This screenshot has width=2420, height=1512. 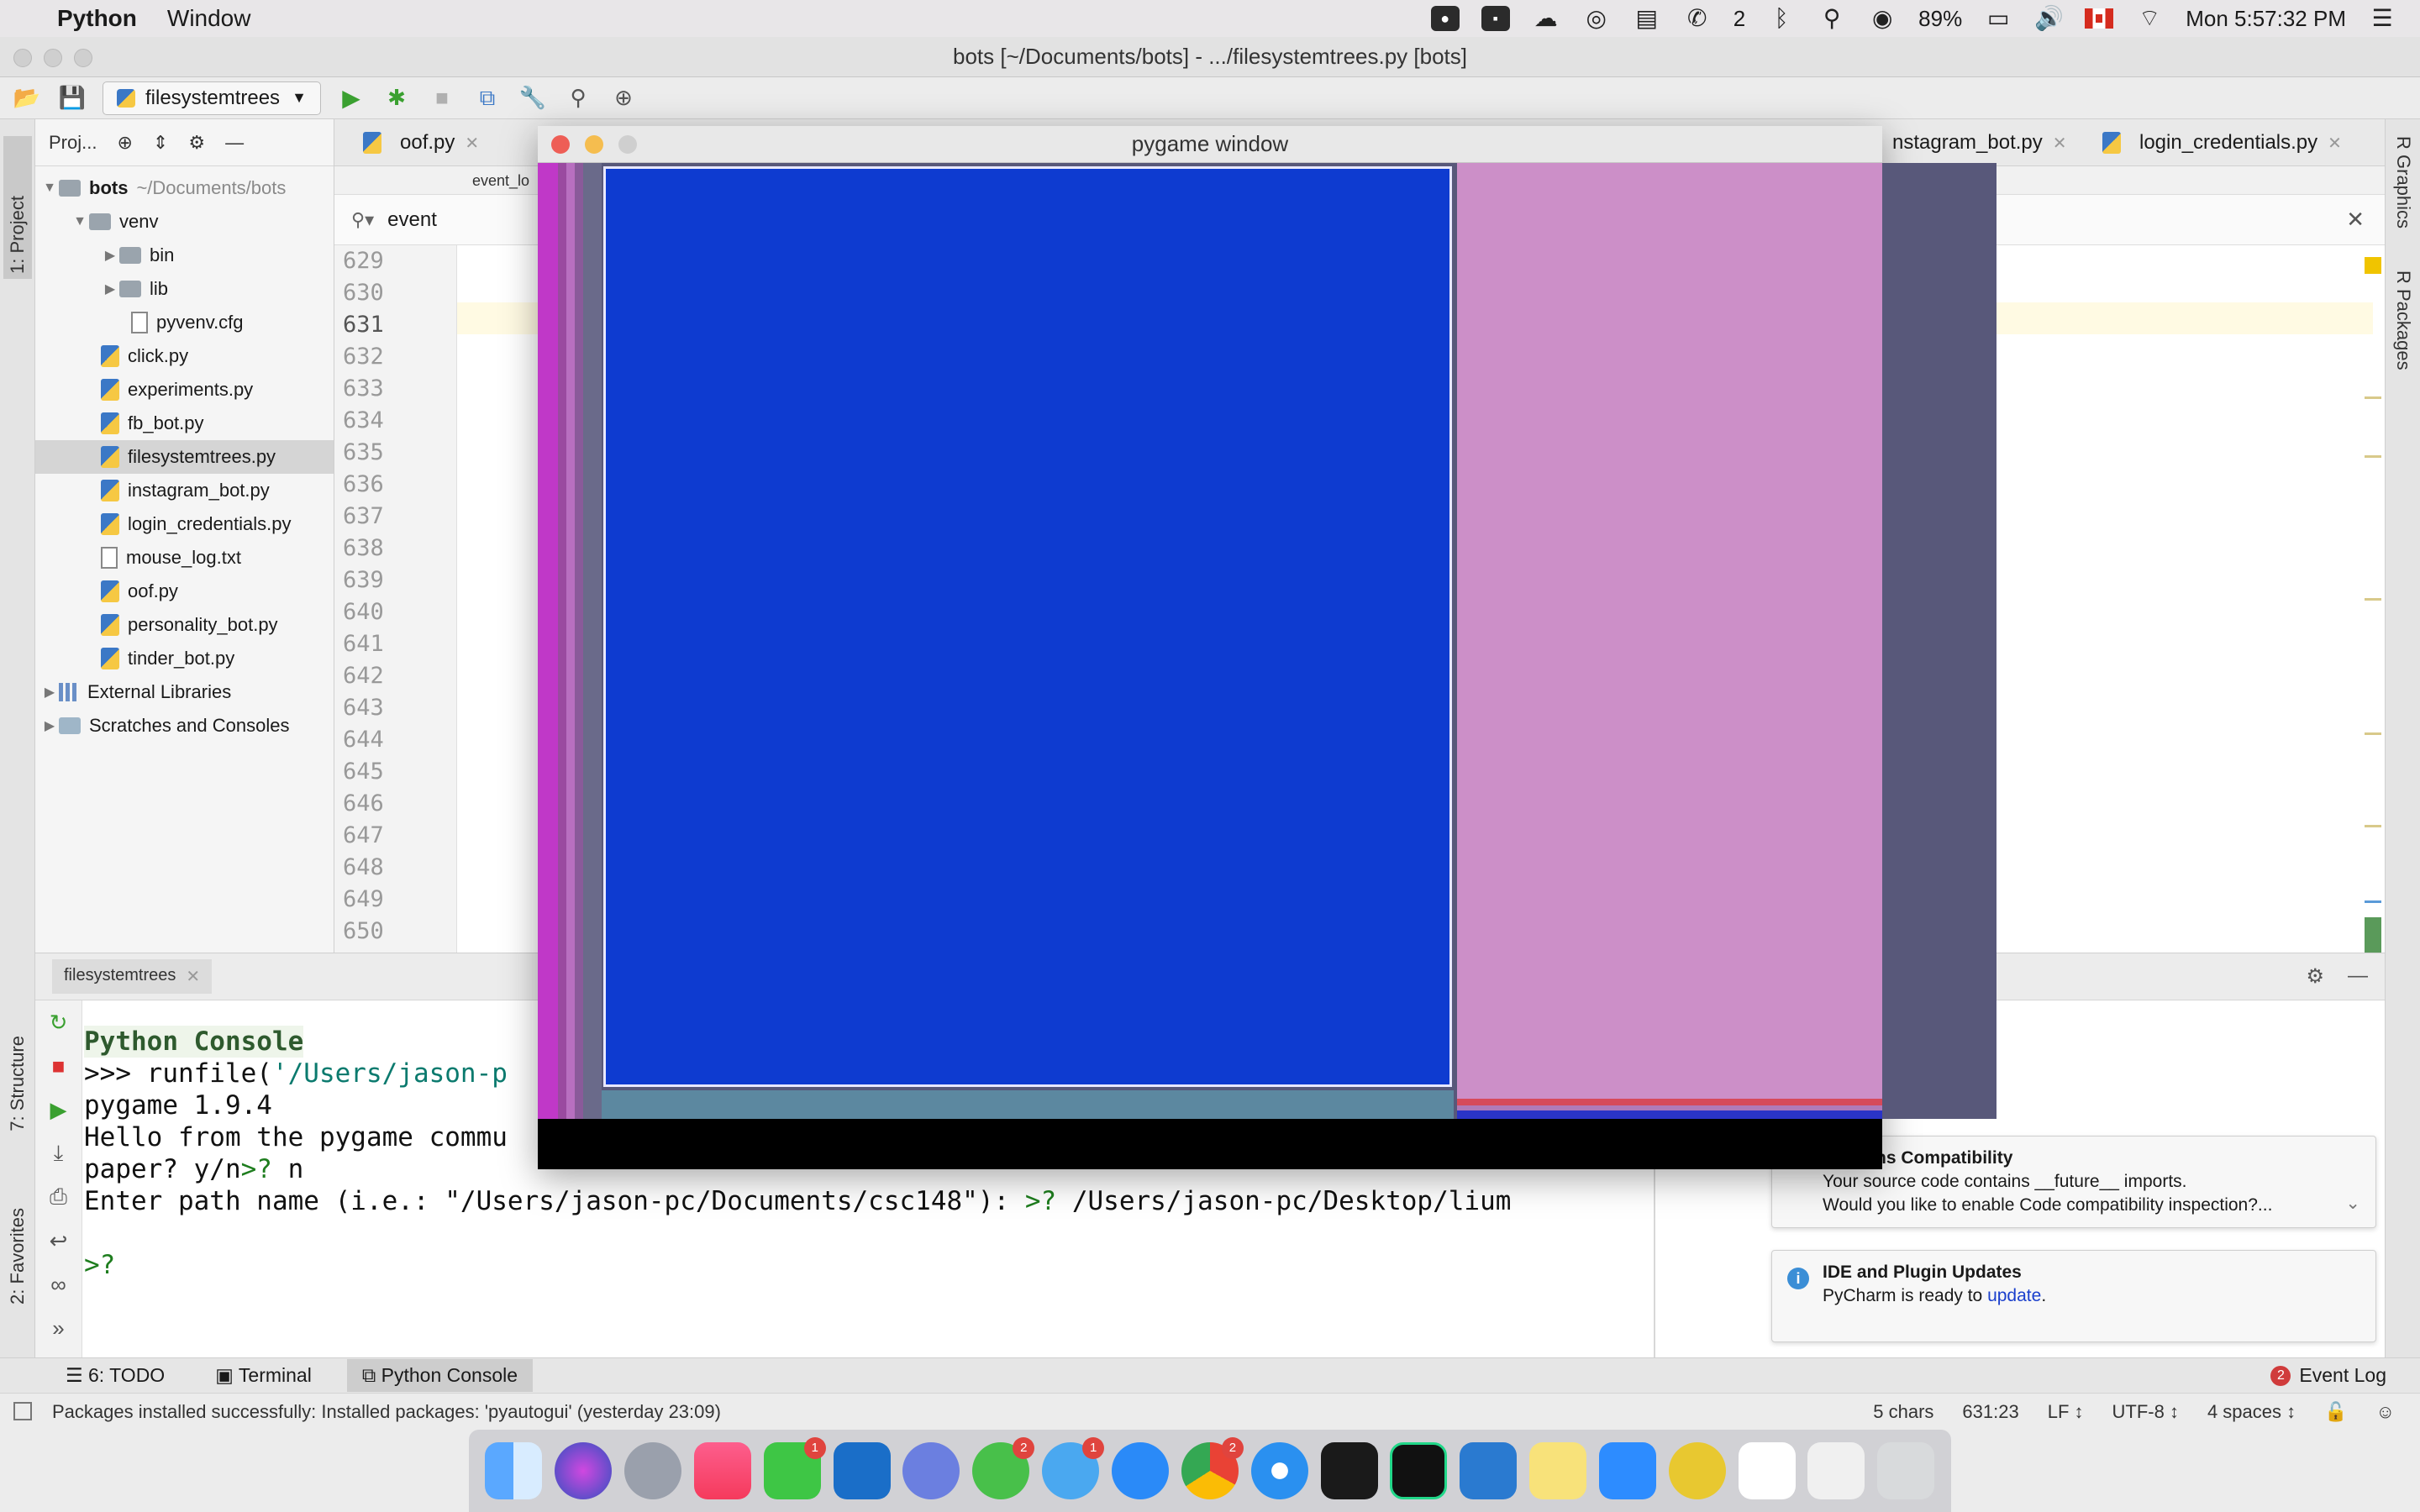 What do you see at coordinates (1558, 1470) in the screenshot?
I see `notes-icon` at bounding box center [1558, 1470].